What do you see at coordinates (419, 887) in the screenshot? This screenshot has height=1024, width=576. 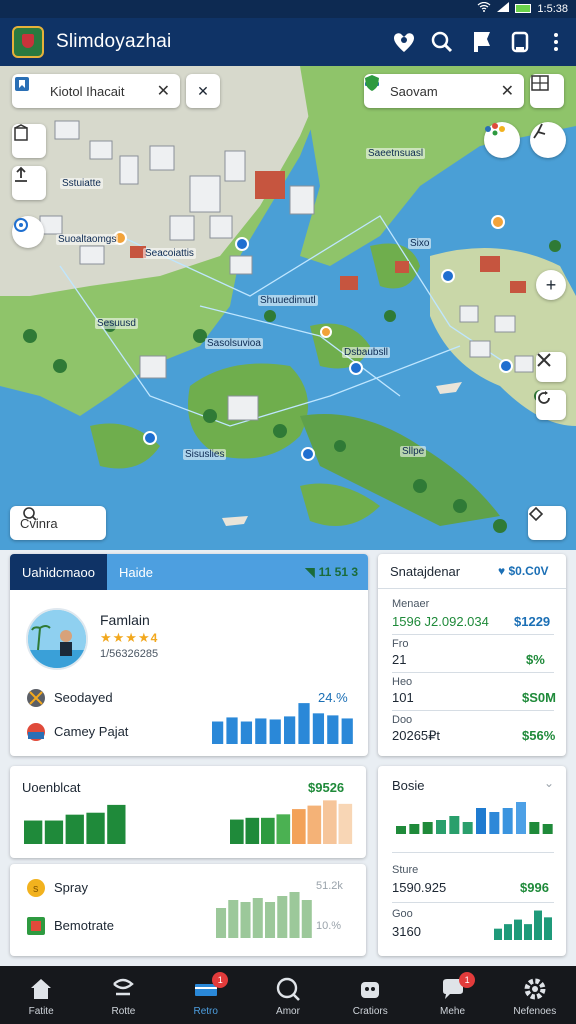 I see `stats-row-left: 1590.925` at bounding box center [419, 887].